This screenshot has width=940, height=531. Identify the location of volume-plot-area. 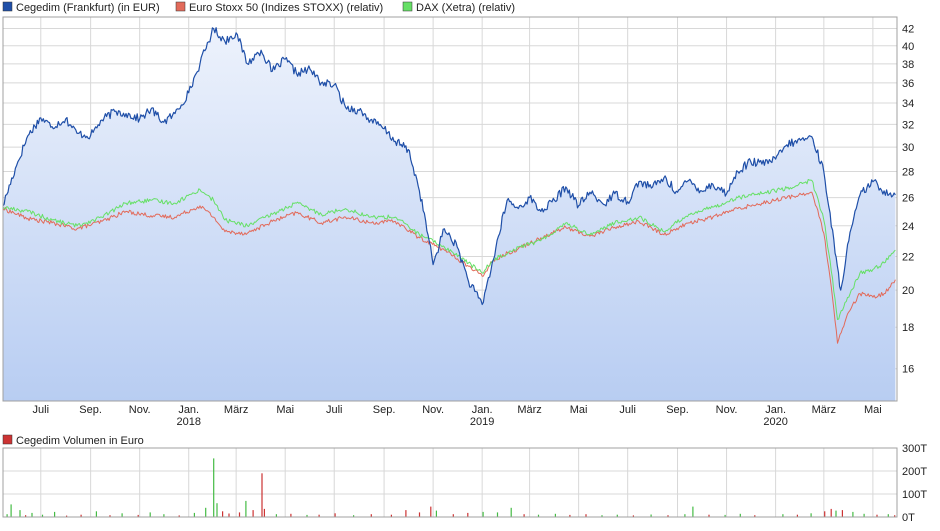
(450, 482).